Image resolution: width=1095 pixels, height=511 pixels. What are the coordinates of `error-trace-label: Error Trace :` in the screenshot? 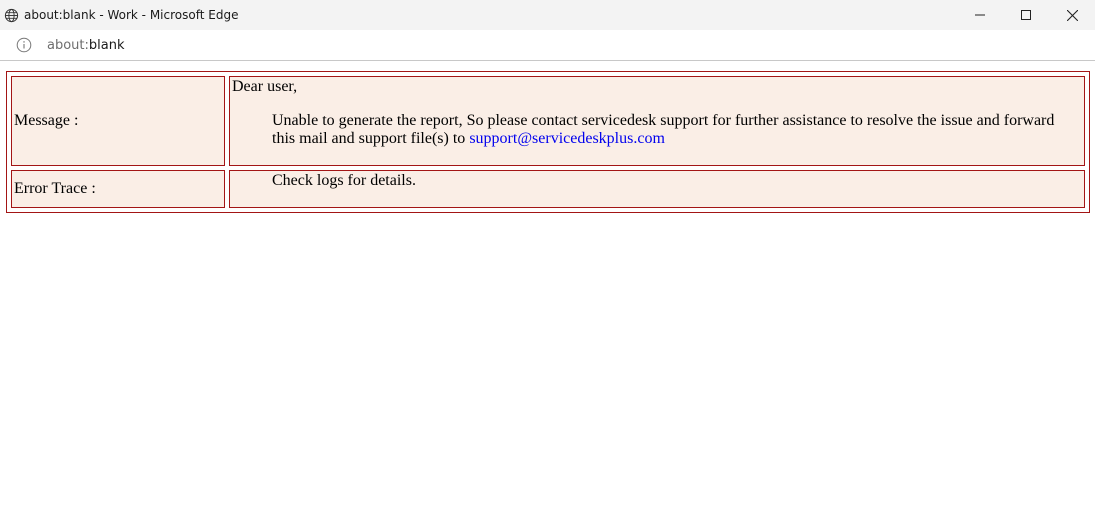 It's located at (118, 189).